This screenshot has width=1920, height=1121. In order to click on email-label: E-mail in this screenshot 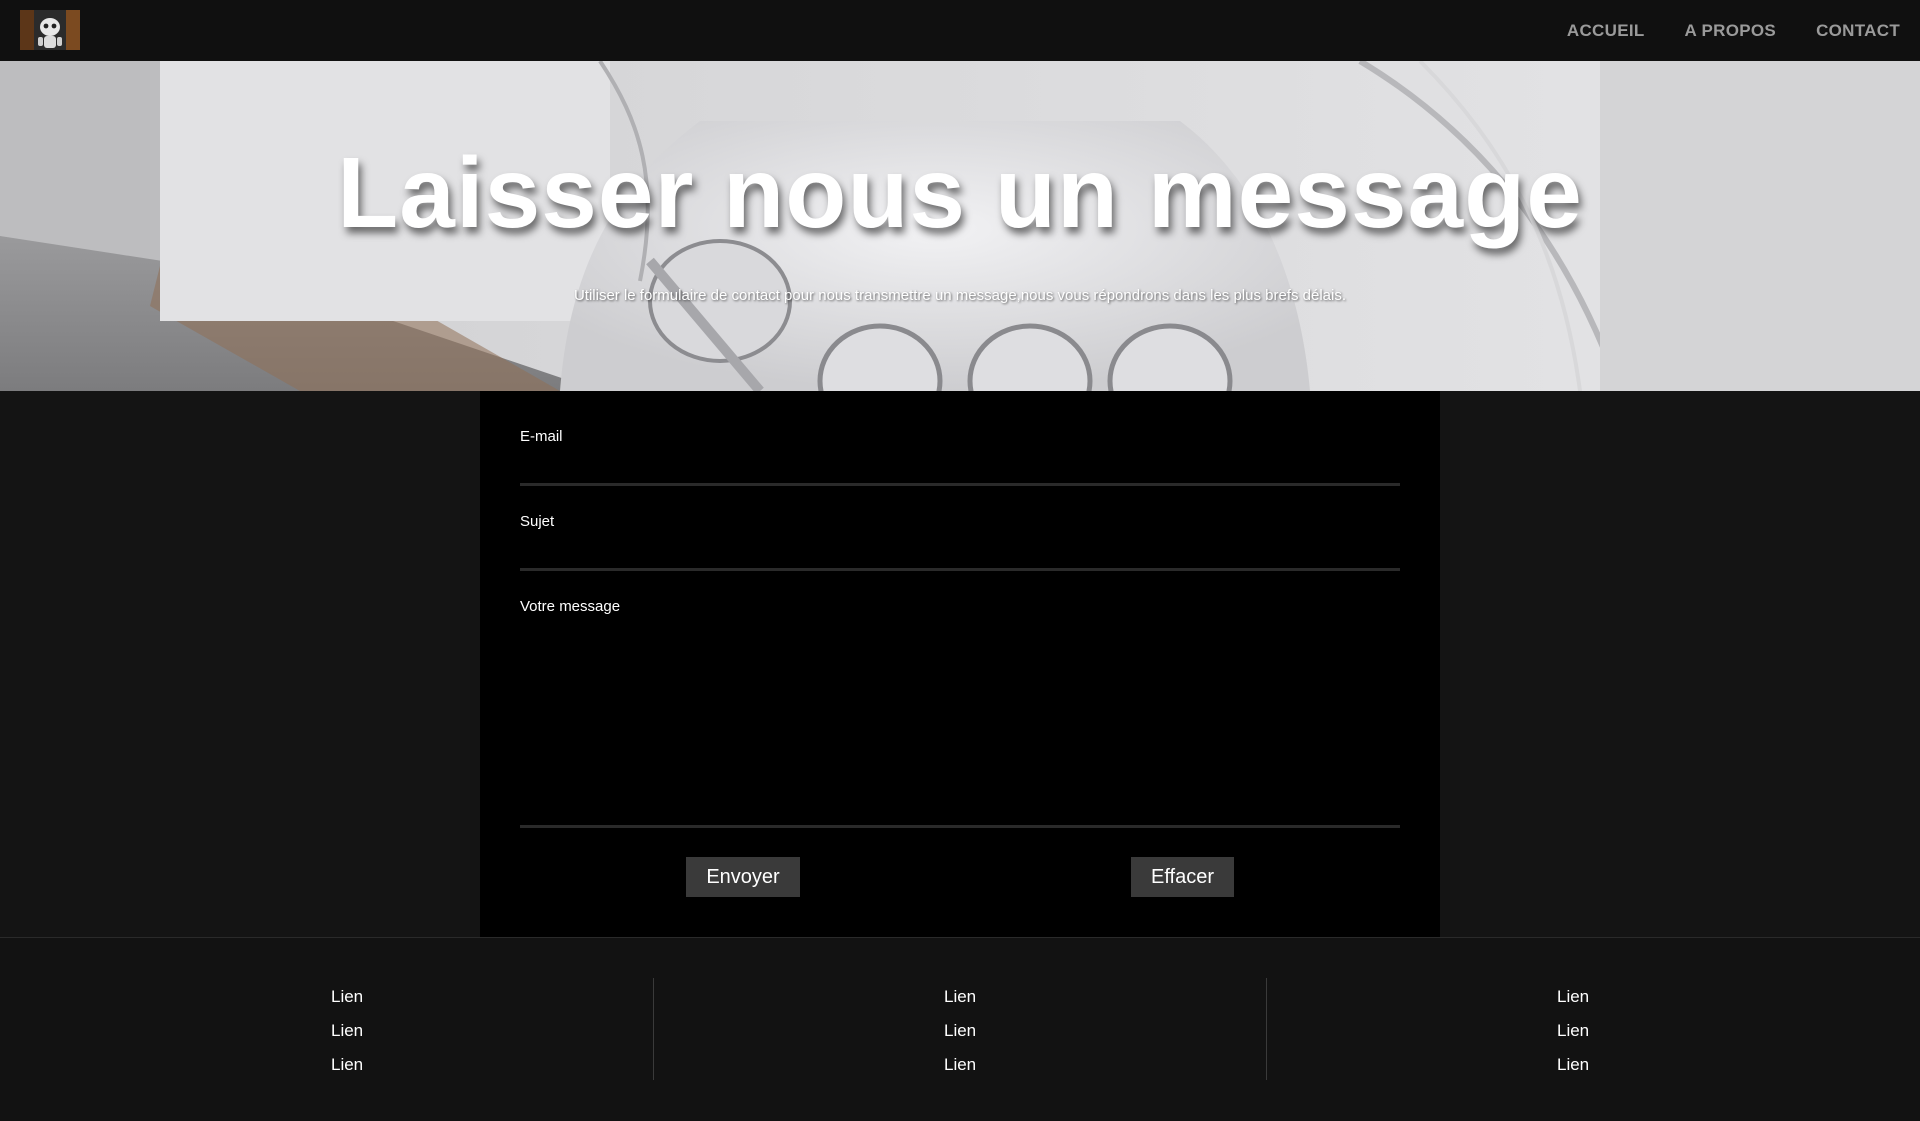, I will do `click(541, 436)`.